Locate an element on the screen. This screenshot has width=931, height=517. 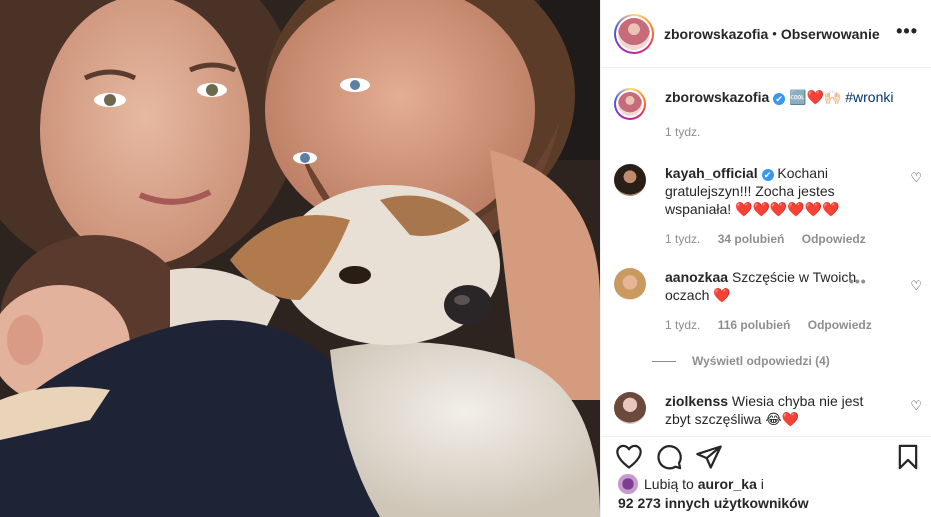
view-replies-button: Wyświetl odpowiedzi (4) is located at coordinates (741, 361).